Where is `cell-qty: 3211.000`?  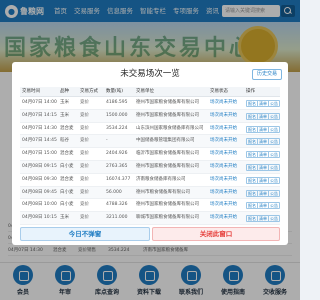
cell-qty: 3211.000 is located at coordinates (117, 218).